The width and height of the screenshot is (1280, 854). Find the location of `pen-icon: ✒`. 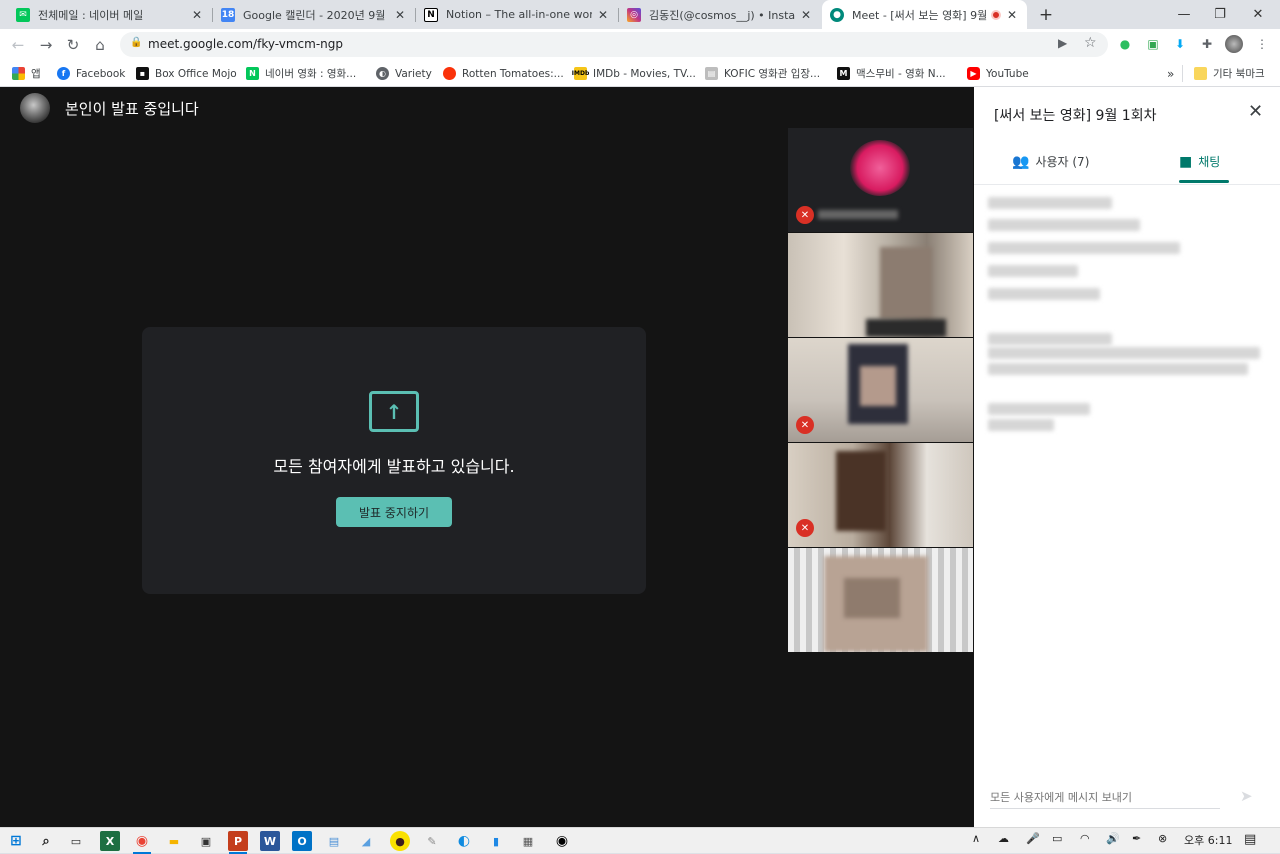

pen-icon: ✒ is located at coordinates (1136, 838).